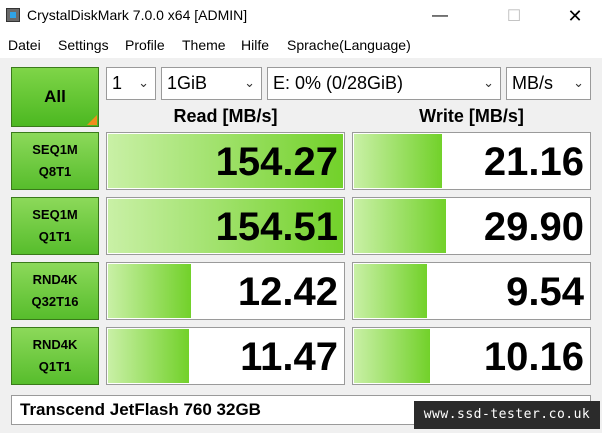 This screenshot has height=433, width=602. Describe the element at coordinates (533, 162) in the screenshot. I see `write-value: 21.16` at that location.